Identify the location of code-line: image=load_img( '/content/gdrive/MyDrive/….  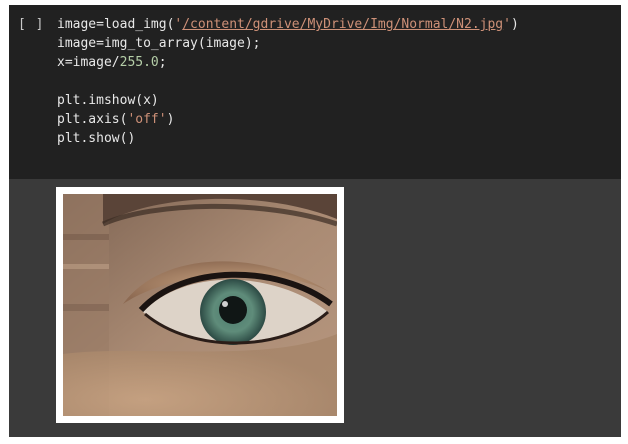
(288, 24).